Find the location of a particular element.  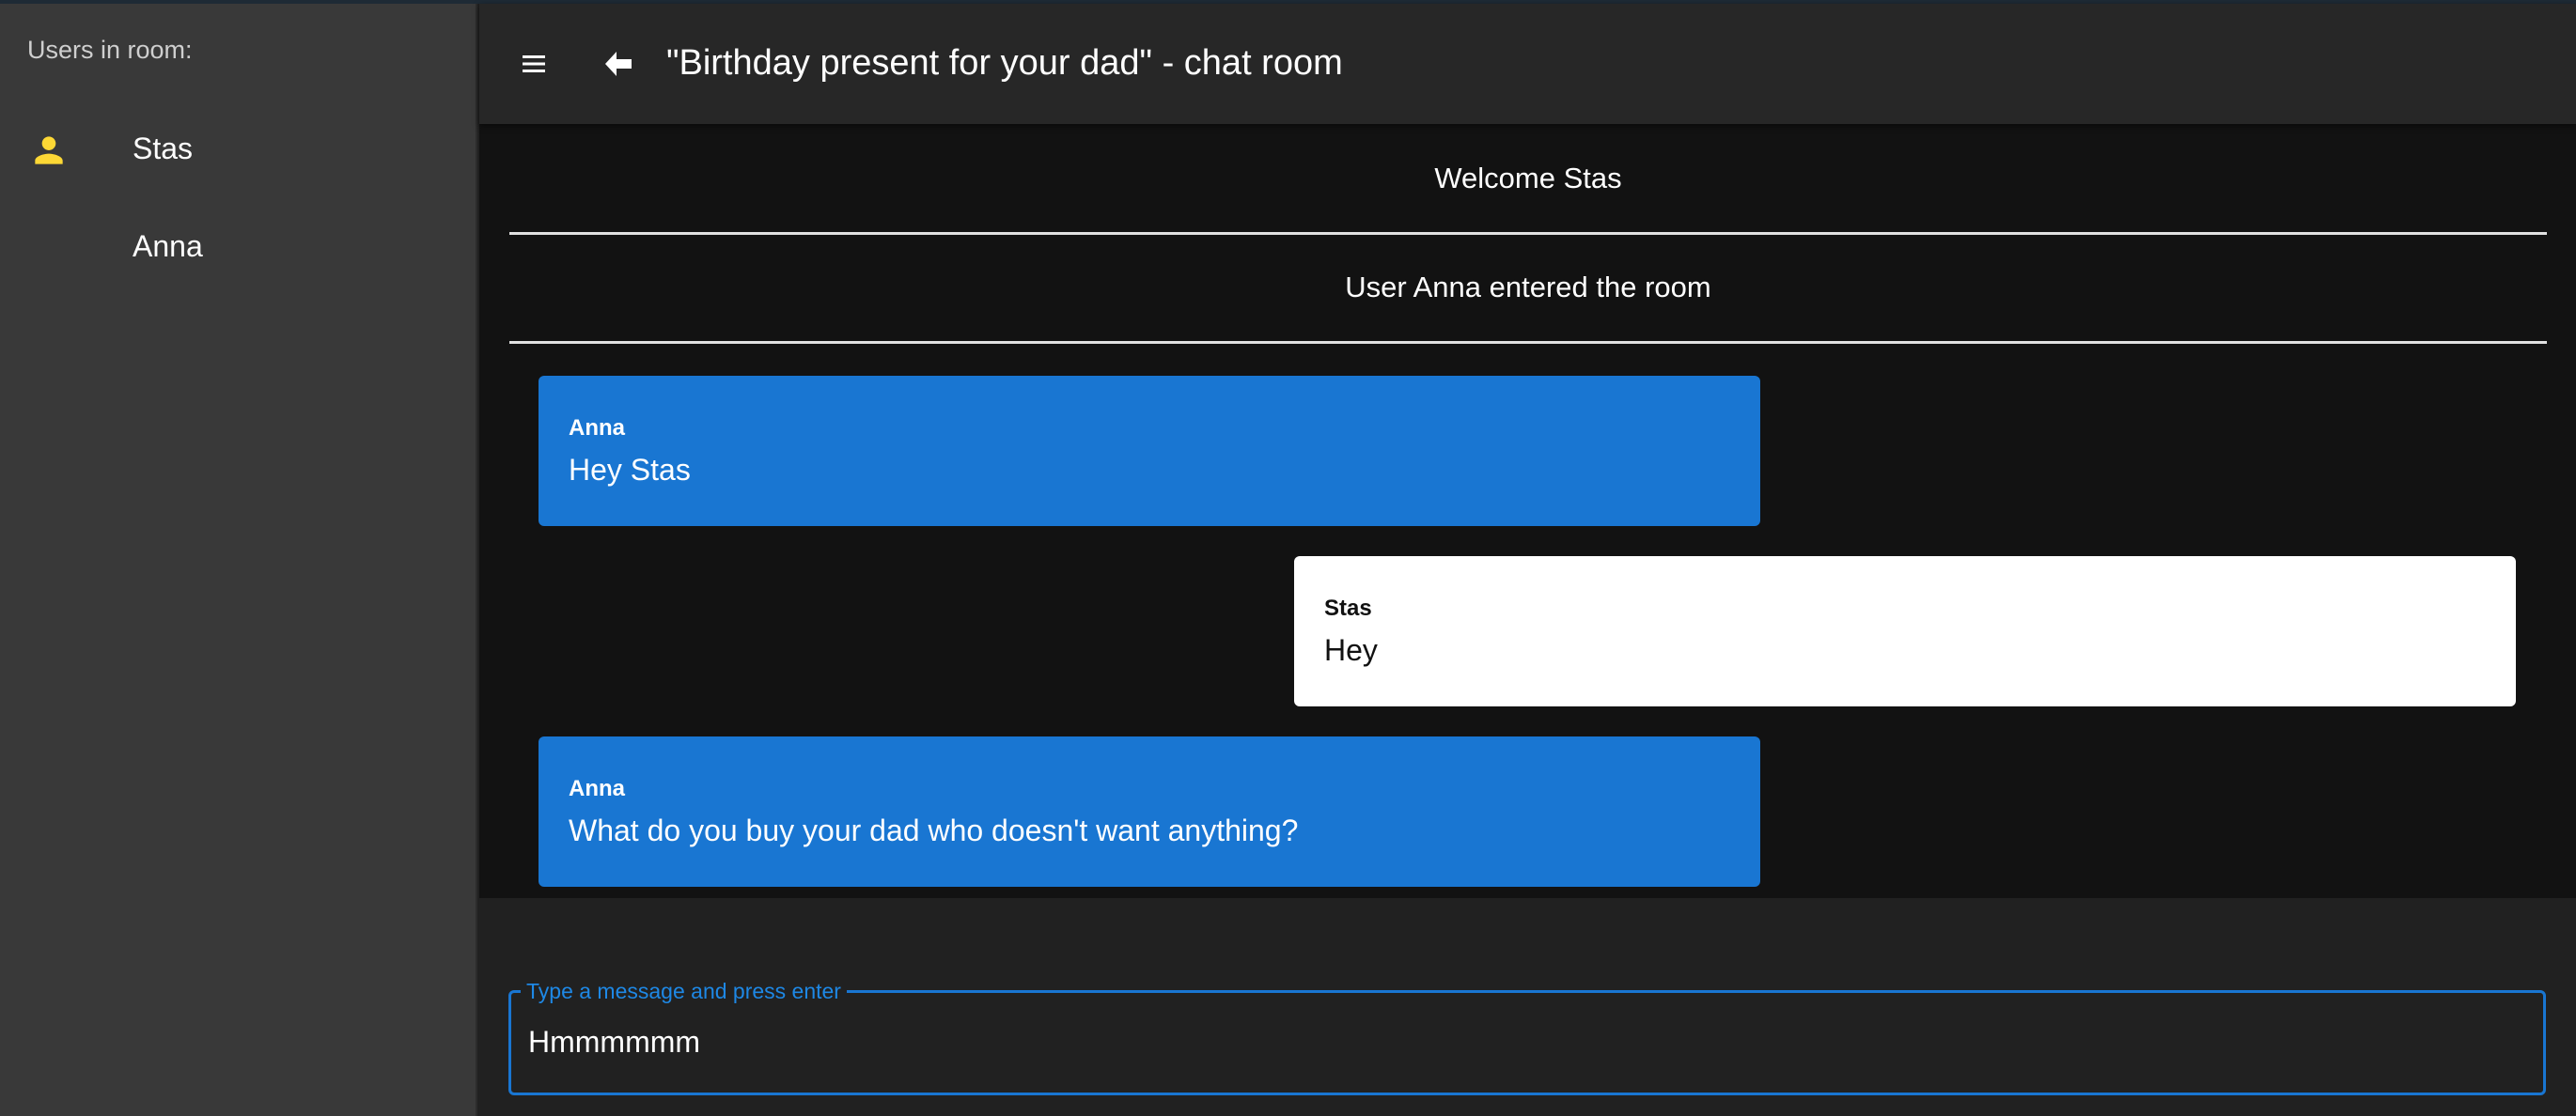

message-sender: Stas is located at coordinates (1348, 608).